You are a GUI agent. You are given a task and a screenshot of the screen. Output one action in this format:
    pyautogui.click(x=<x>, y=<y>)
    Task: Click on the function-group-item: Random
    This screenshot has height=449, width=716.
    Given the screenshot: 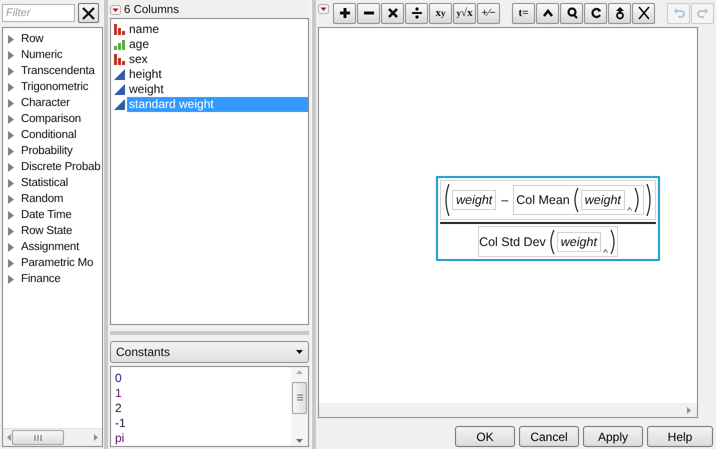 What is the action you would take?
    pyautogui.click(x=52, y=199)
    